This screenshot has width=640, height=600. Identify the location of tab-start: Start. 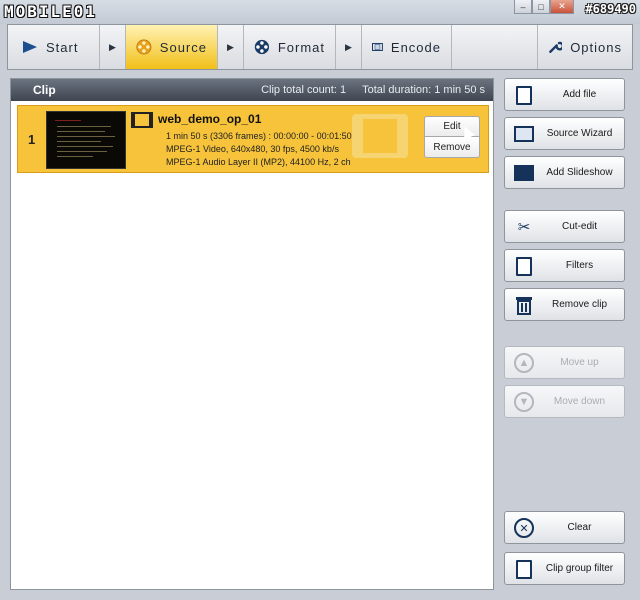
(54, 47).